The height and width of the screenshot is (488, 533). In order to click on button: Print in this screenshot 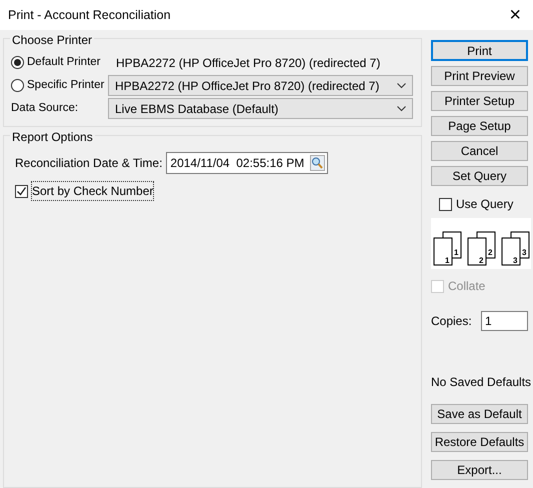, I will do `click(479, 50)`.